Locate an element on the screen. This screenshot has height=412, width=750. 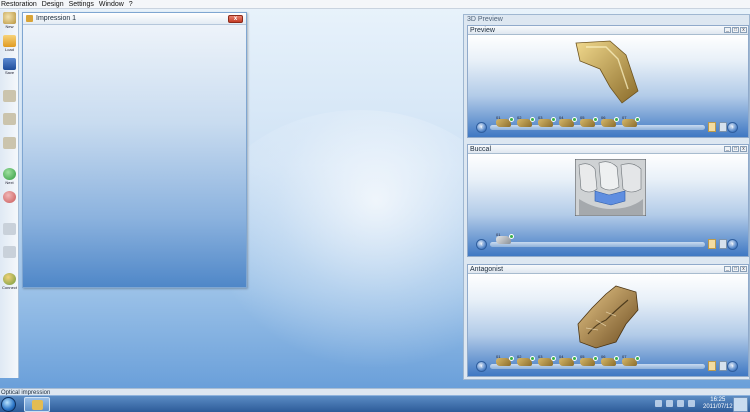
subpanel-window-buttons: _ □ x is located at coordinates (735, 269).